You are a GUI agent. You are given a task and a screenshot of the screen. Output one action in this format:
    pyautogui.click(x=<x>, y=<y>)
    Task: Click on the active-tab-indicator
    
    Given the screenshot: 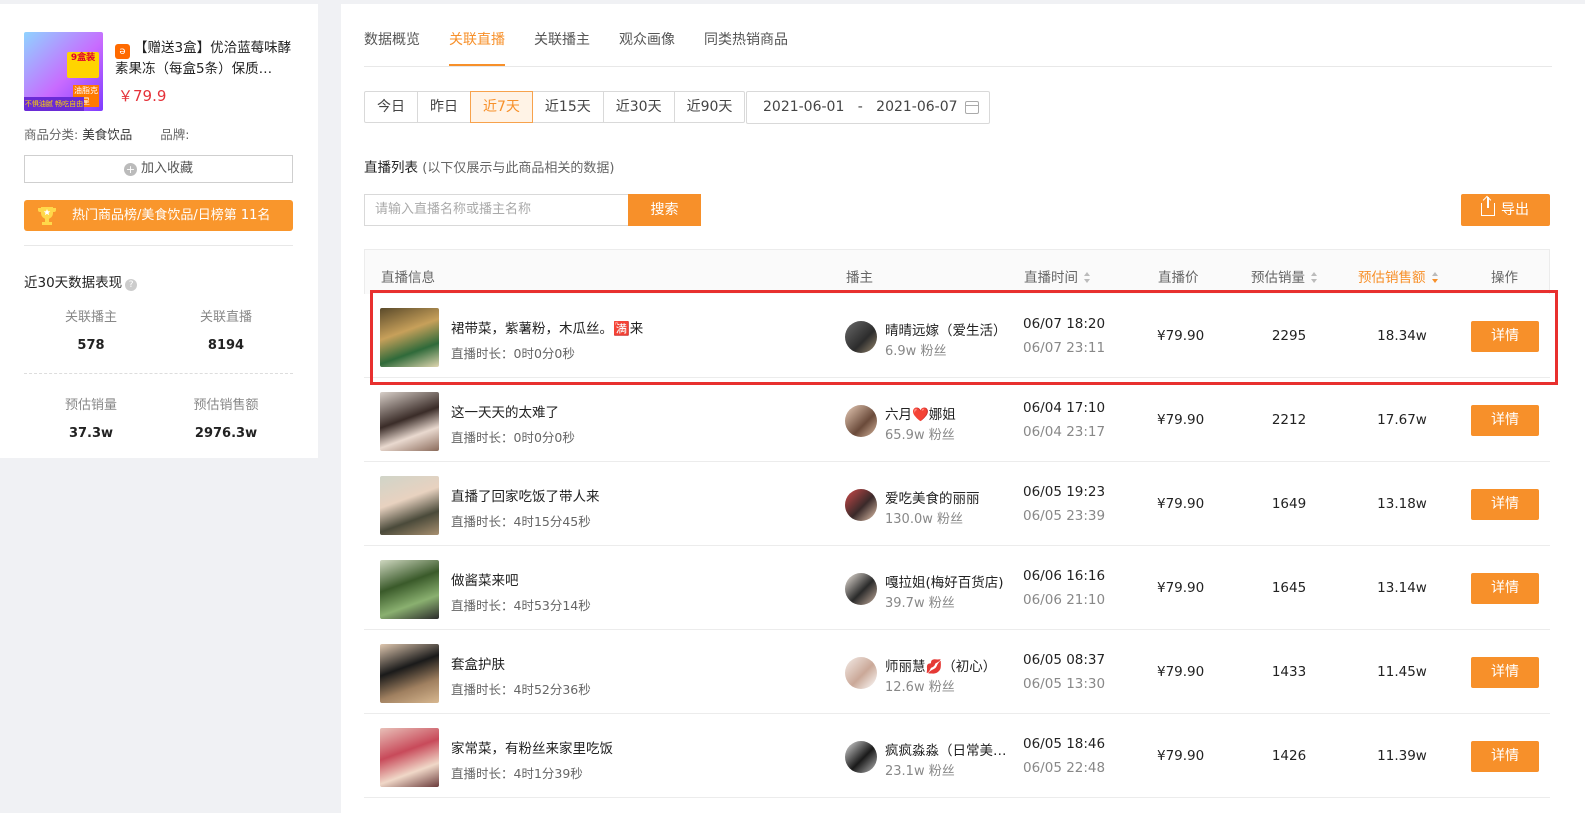 What is the action you would take?
    pyautogui.click(x=477, y=65)
    